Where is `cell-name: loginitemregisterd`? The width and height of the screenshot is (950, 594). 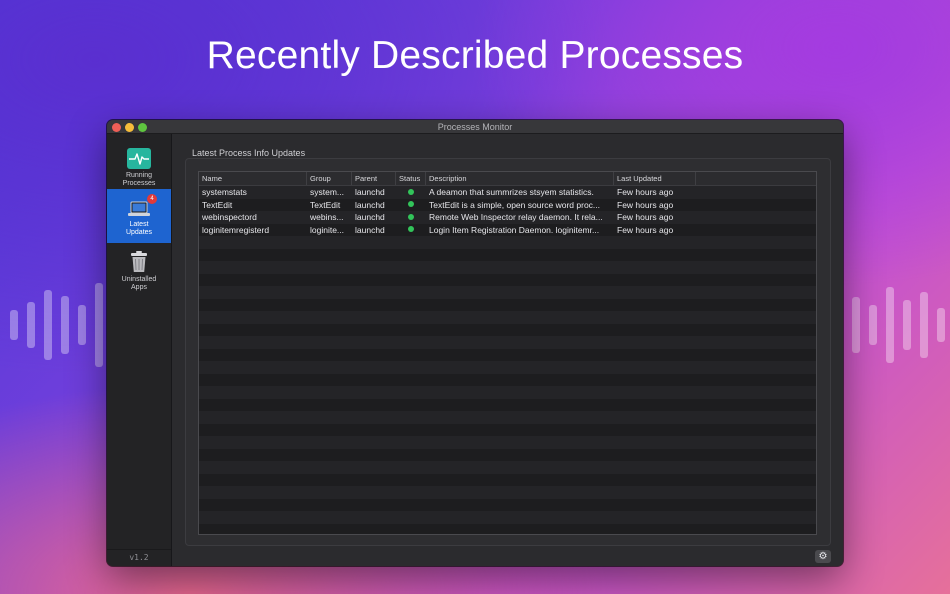
cell-name: loginitemregisterd is located at coordinates (236, 229).